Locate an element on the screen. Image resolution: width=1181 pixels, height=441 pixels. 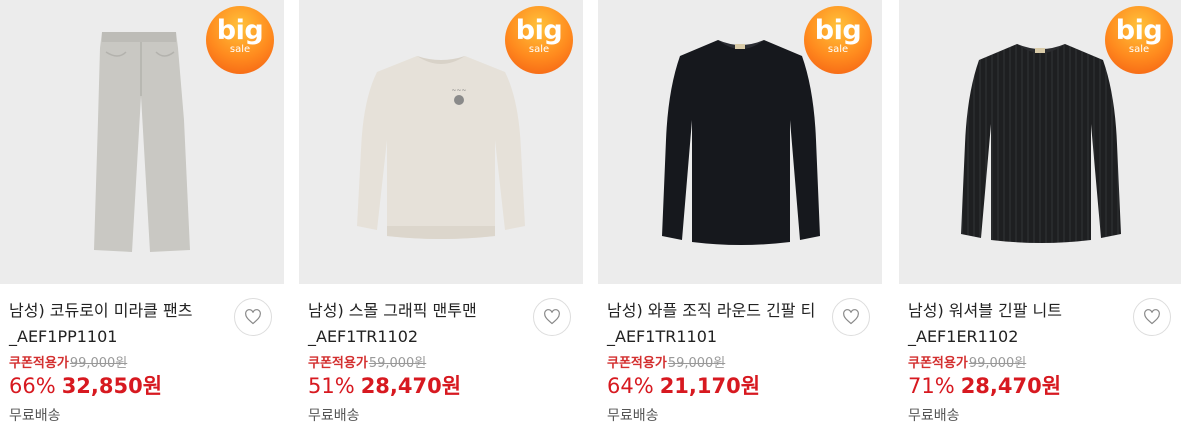
product-title: 남성) 스몰 그래픽 맨투맨 _AEF1TR1102 is located at coordinates (413, 324).